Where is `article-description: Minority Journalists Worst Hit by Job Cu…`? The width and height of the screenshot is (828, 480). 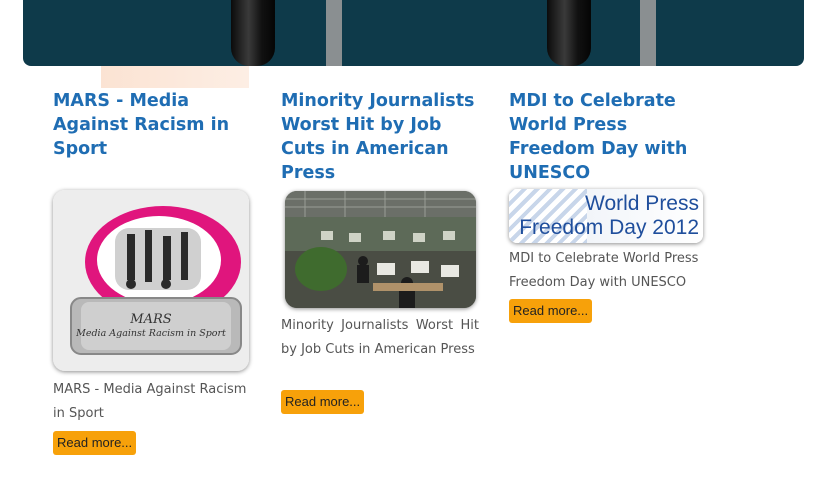
article-description: Minority Journalists Worst Hit by Job Cu… is located at coordinates (380, 337).